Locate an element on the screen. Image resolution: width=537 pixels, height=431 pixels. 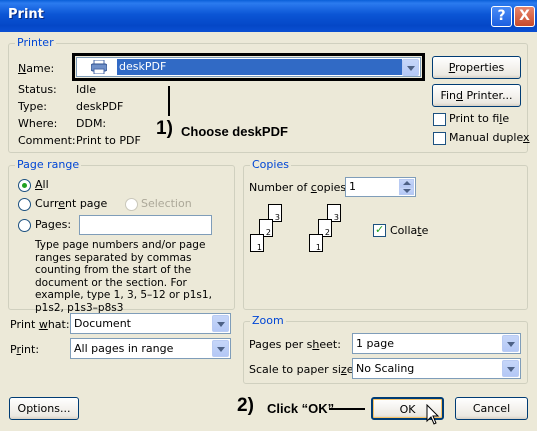
printer-group-label: Printer is located at coordinates (35, 42).